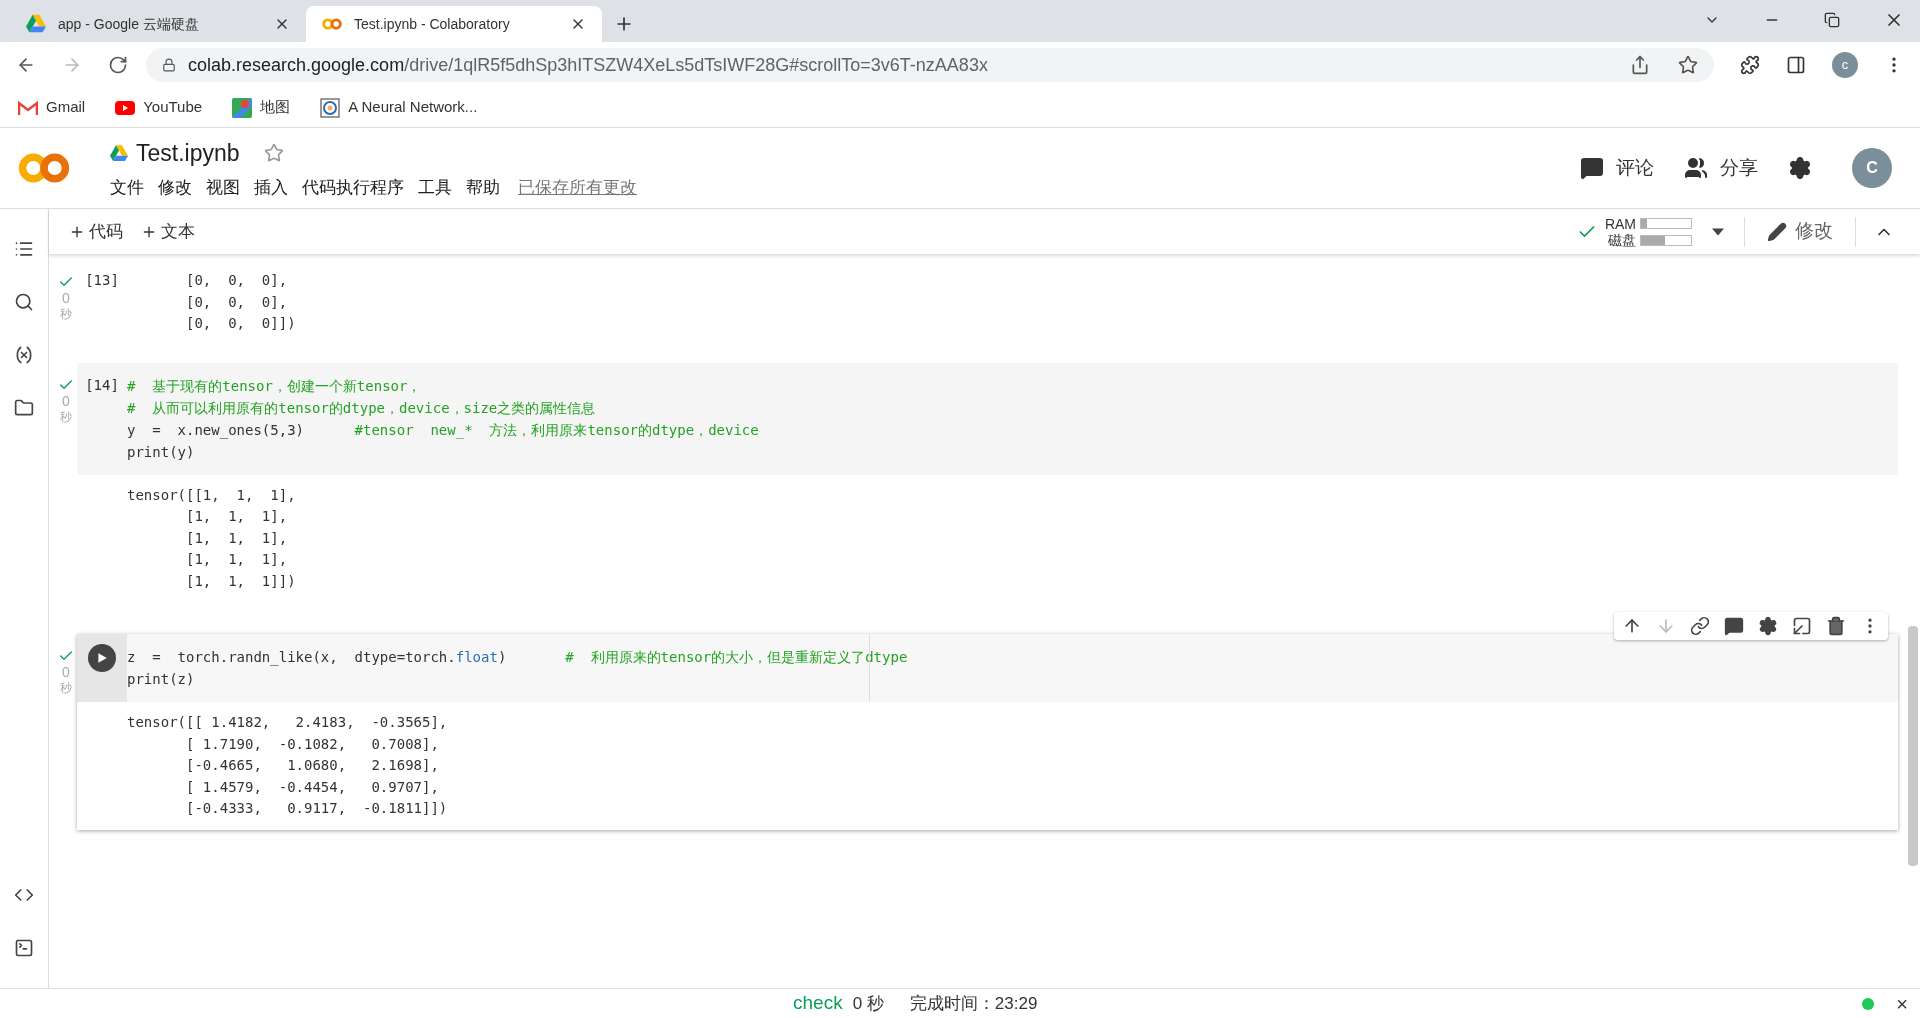  I want to click on menu-item: 文件, so click(127, 187).